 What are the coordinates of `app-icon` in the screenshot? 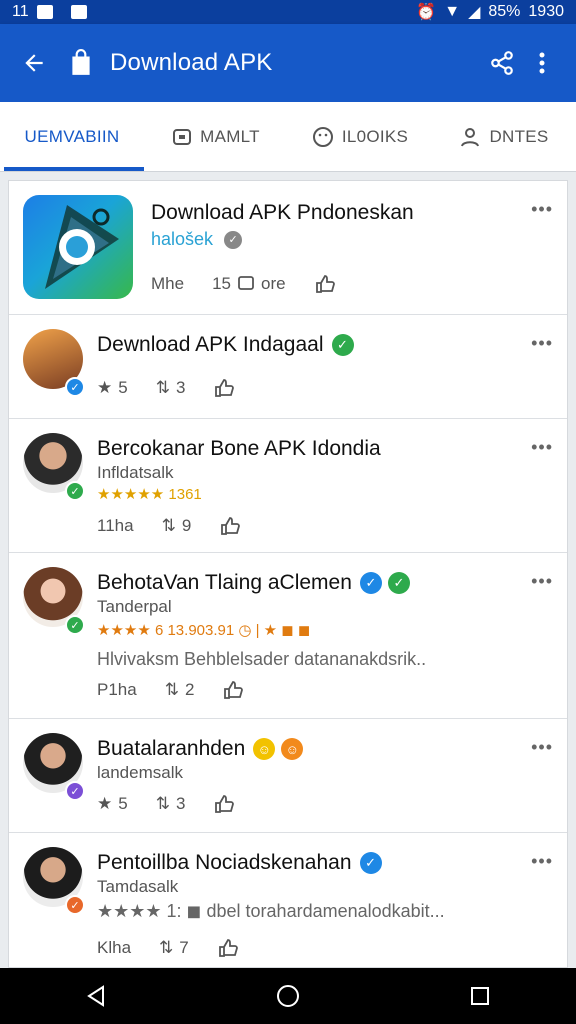 It's located at (78, 247).